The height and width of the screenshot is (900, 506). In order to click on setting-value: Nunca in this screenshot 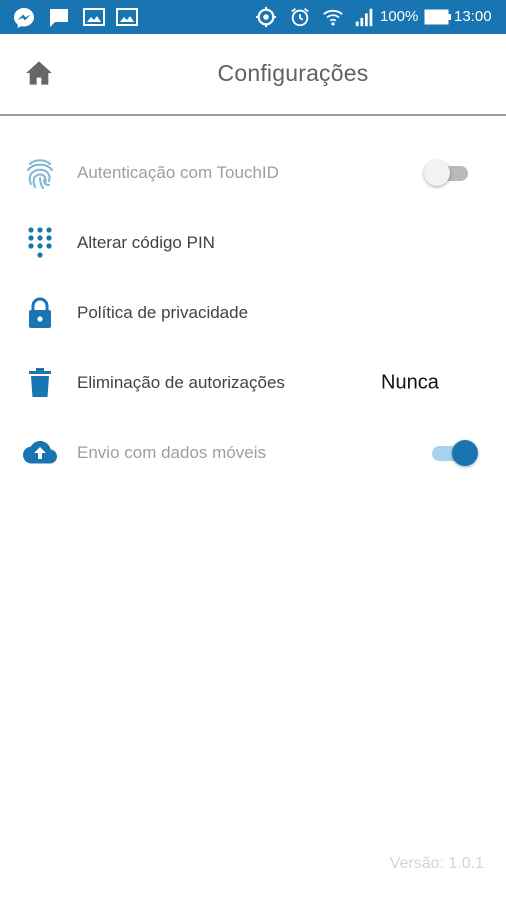, I will do `click(410, 383)`.